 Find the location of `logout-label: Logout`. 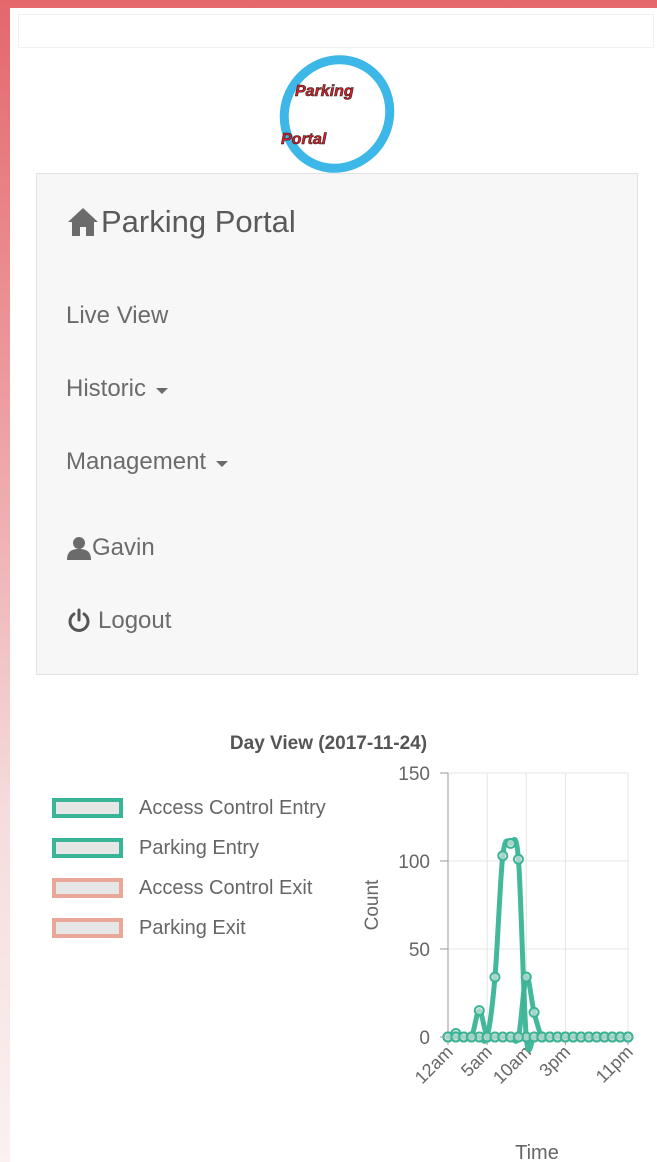

logout-label: Logout is located at coordinates (135, 620).